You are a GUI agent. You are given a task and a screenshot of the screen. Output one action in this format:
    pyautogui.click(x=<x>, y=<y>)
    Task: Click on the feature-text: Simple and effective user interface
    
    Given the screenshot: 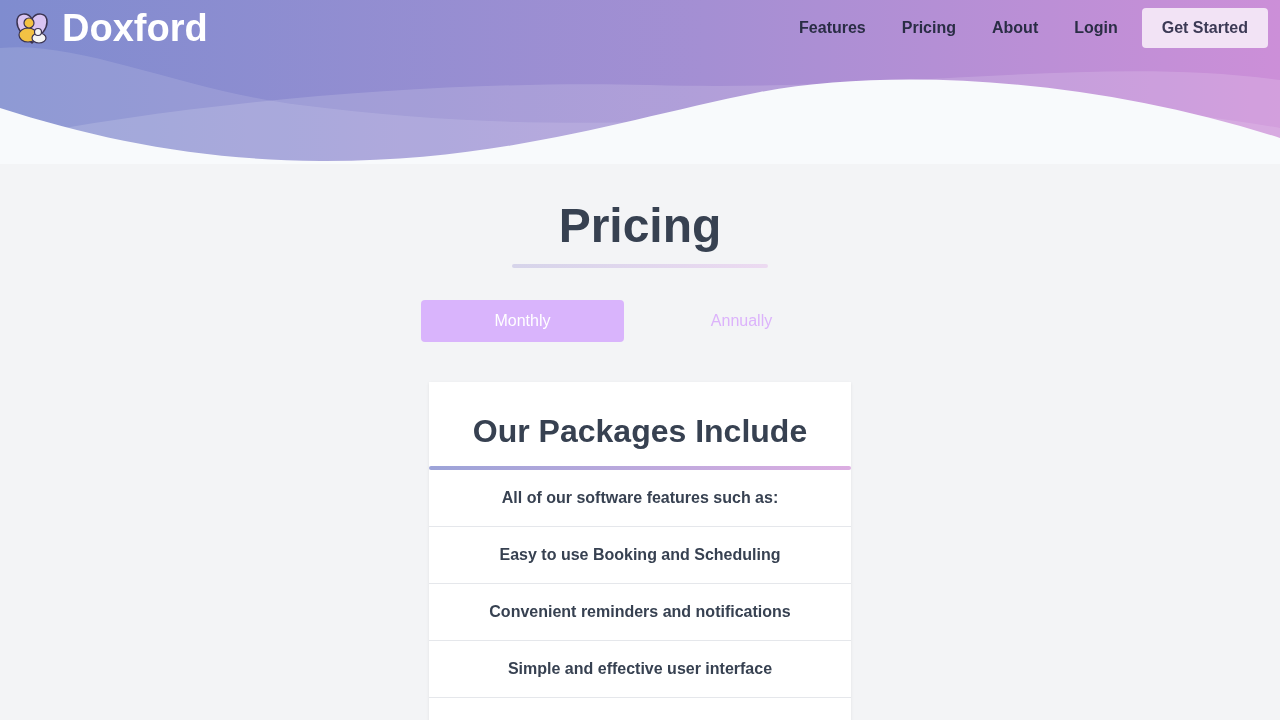 What is the action you would take?
    pyautogui.click(x=640, y=669)
    